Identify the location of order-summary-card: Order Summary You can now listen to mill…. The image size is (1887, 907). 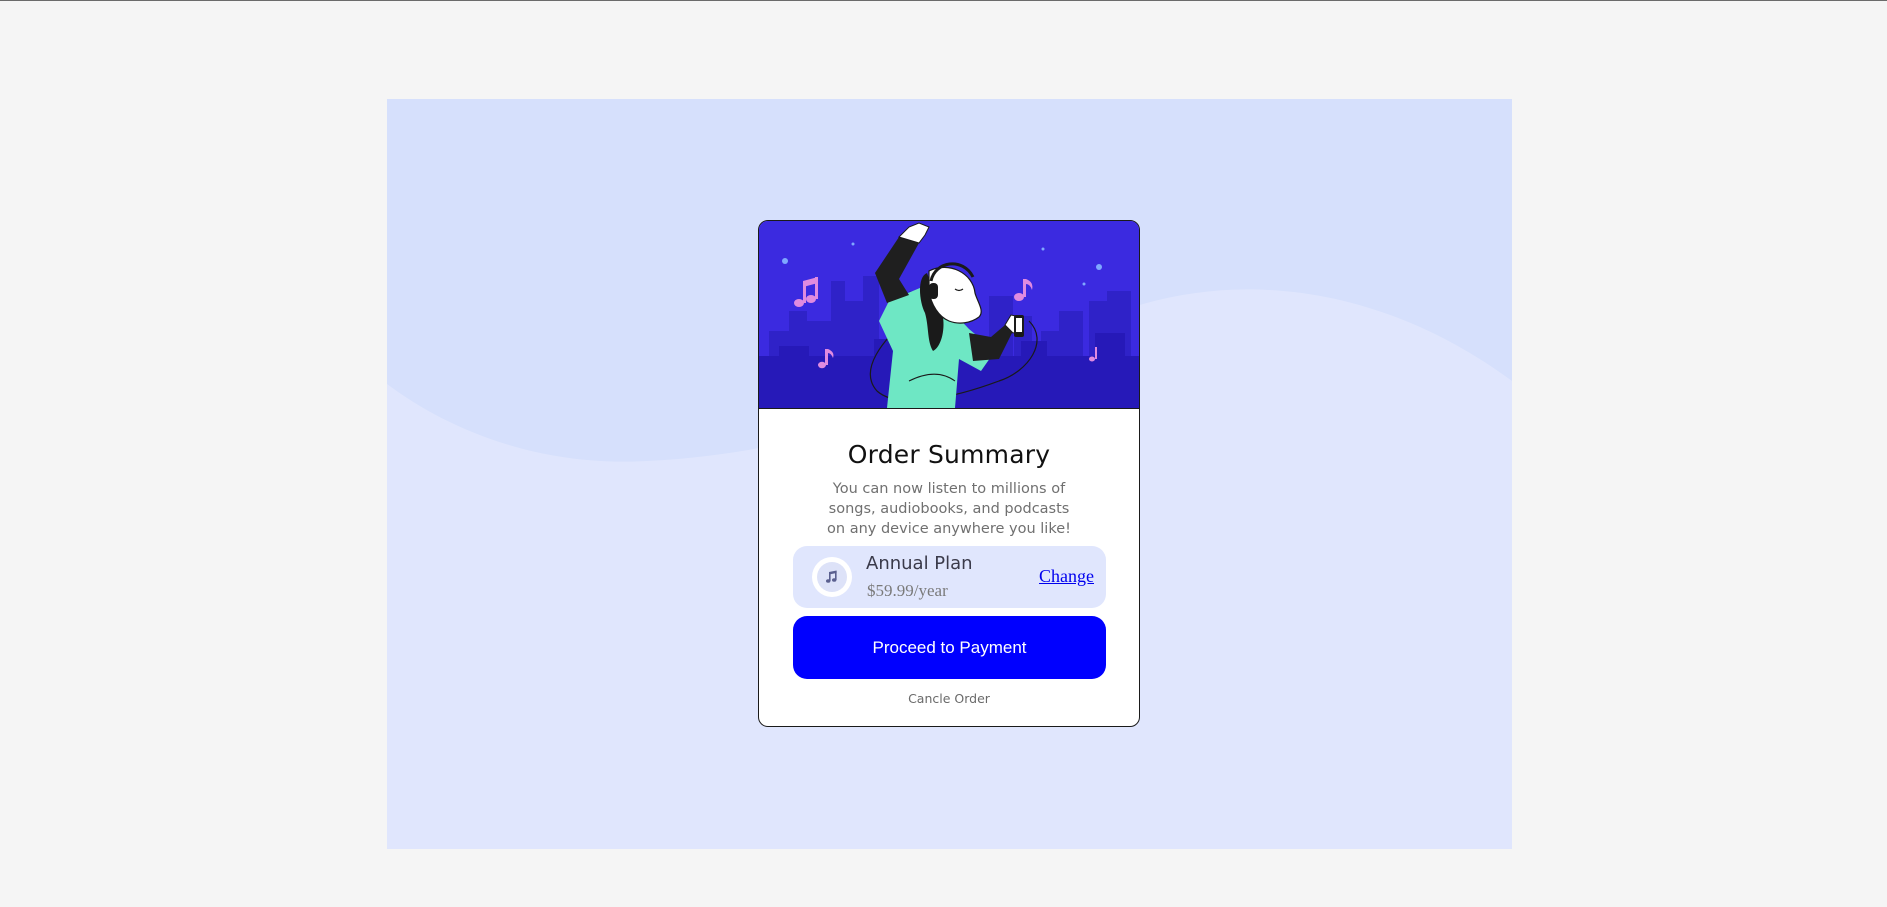
(949, 473).